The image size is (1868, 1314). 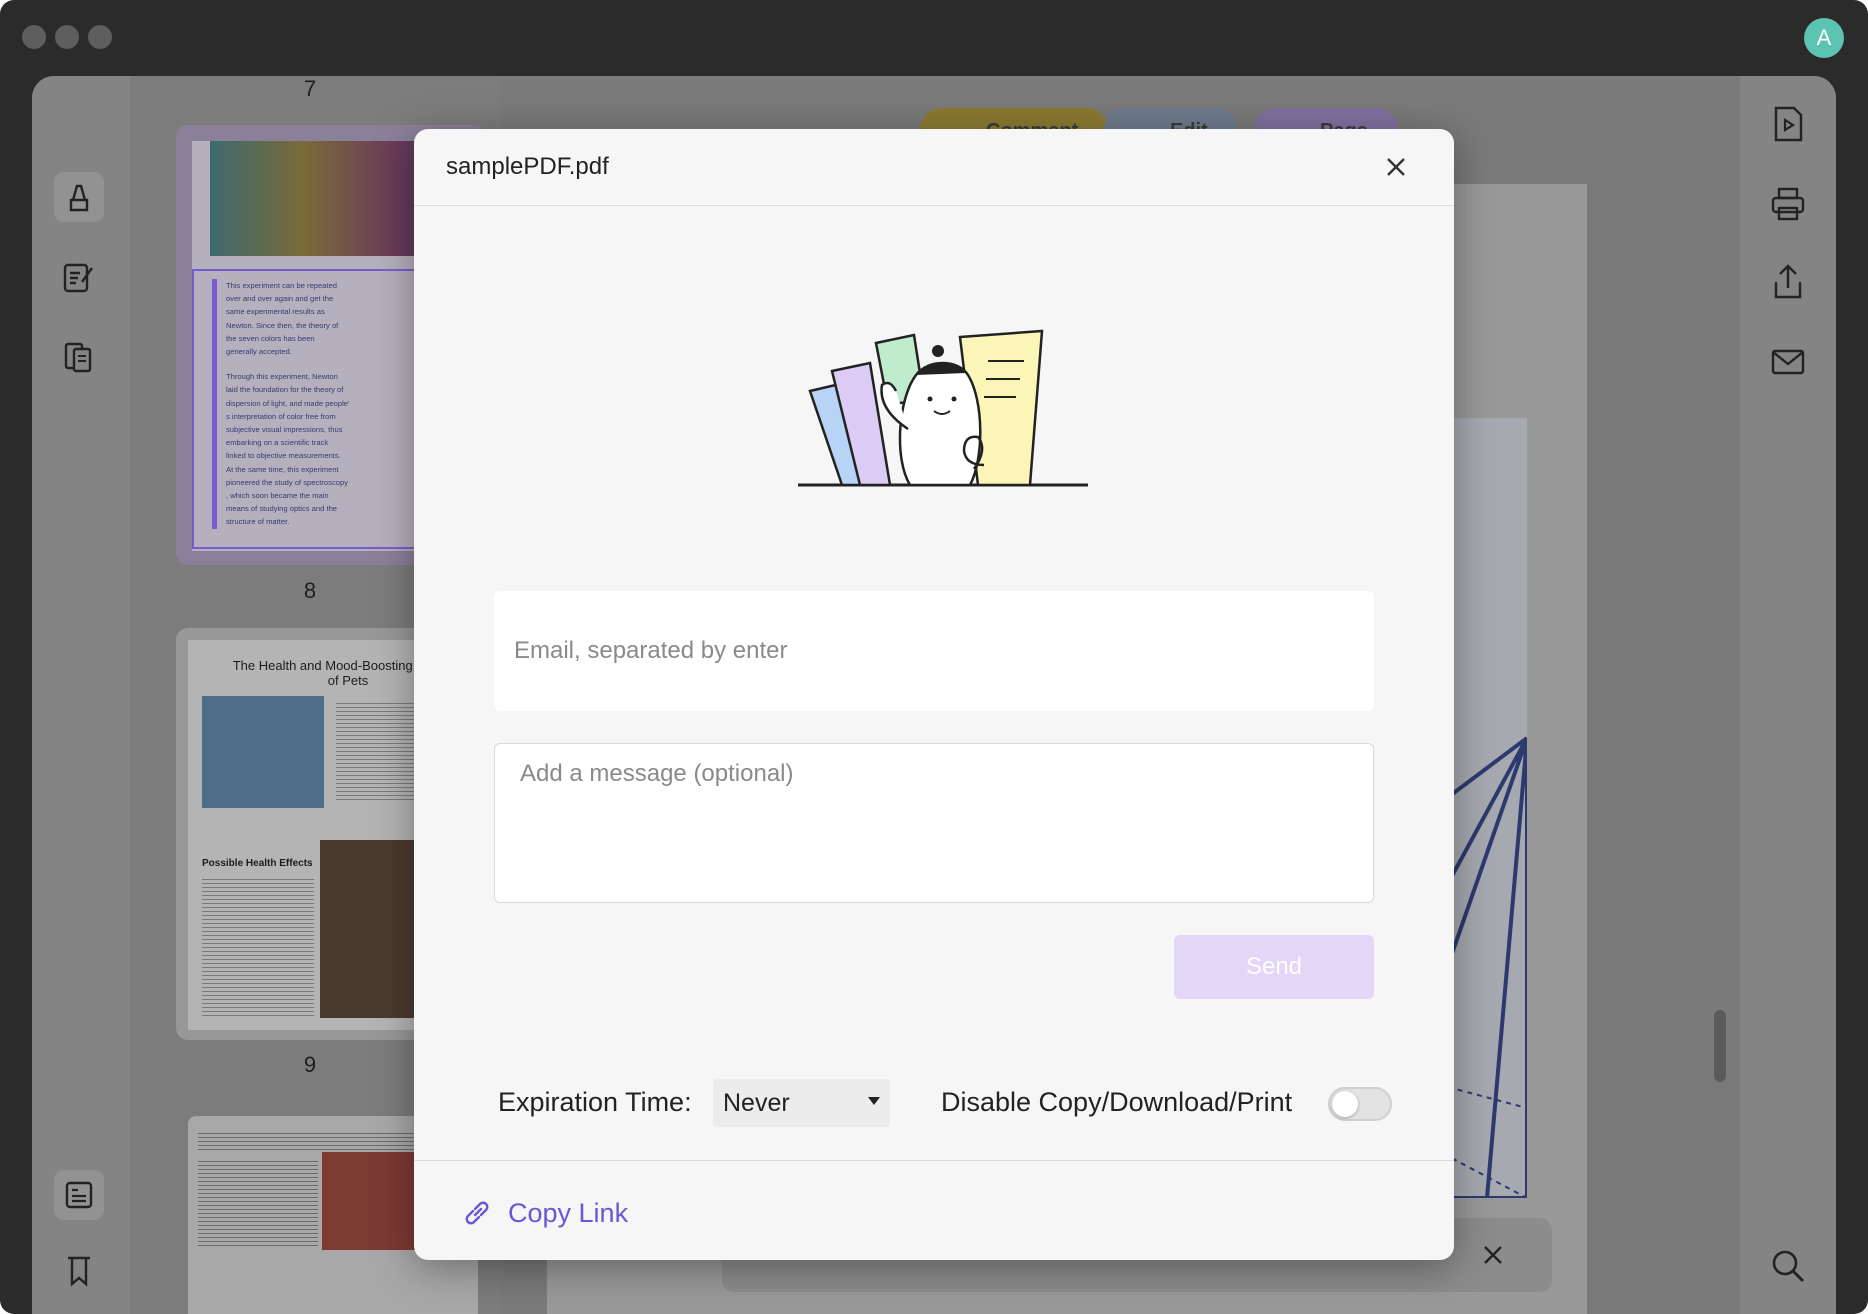 What do you see at coordinates (282, 325) in the screenshot?
I see `thumb-line: Newton. Since then, the theory of` at bounding box center [282, 325].